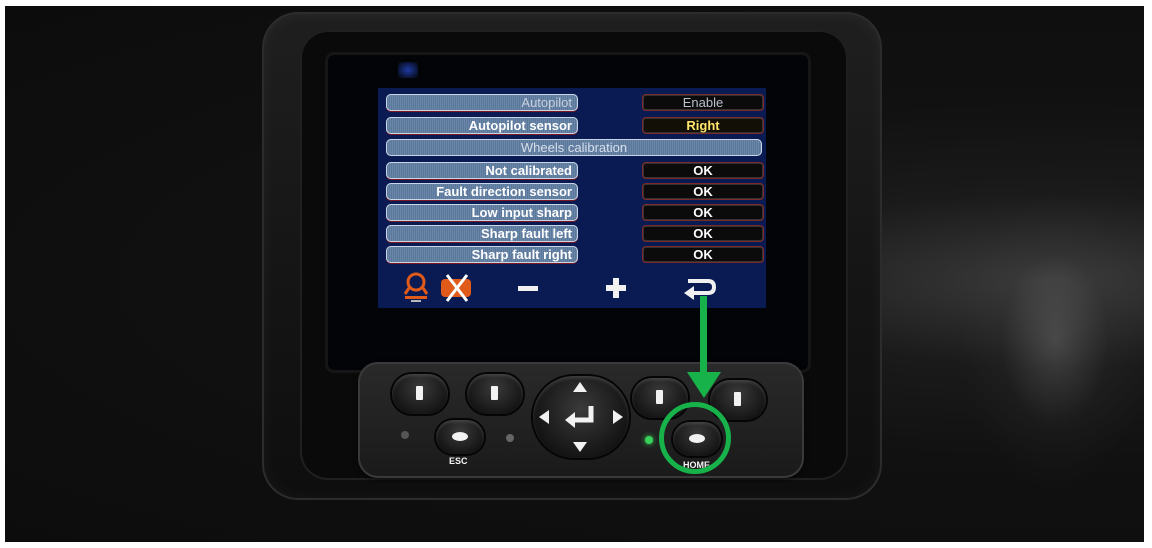  What do you see at coordinates (704, 385) in the screenshot?
I see `annotation-arrow-head` at bounding box center [704, 385].